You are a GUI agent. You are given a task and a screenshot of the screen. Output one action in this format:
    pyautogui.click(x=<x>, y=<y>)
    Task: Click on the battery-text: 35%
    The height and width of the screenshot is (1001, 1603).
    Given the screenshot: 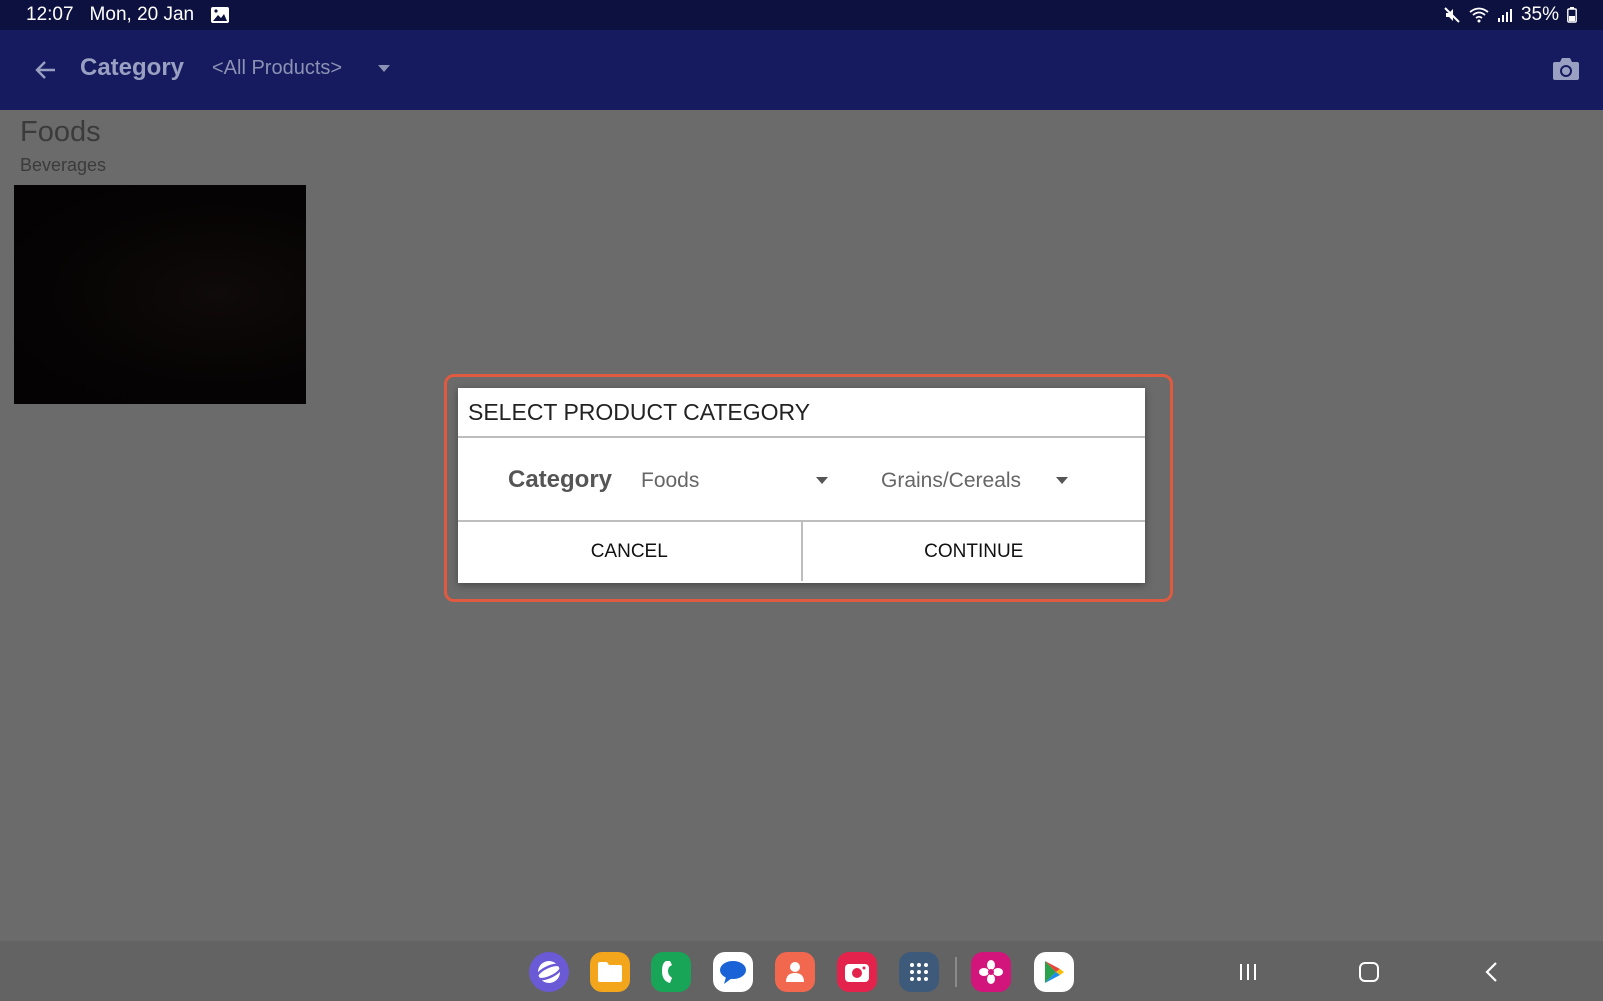 What is the action you would take?
    pyautogui.click(x=1539, y=14)
    